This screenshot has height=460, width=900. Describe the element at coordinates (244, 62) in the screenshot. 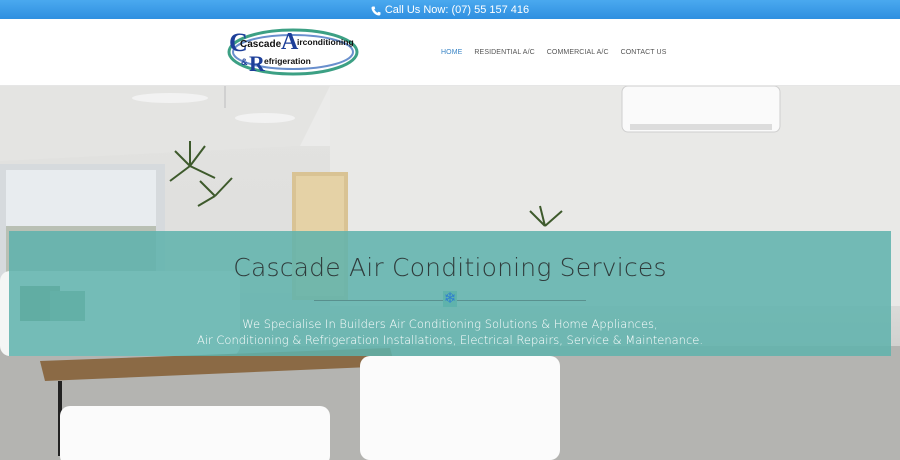

I see `logo-amp-text: &` at that location.